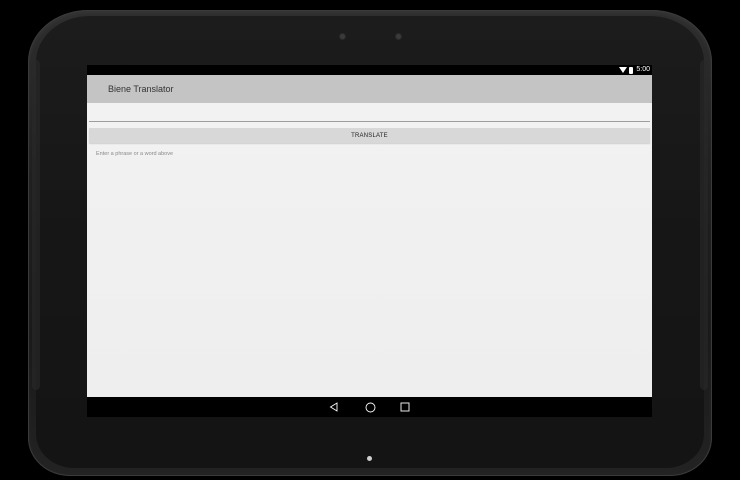  Describe the element at coordinates (141, 89) in the screenshot. I see `app-title: Biene Translator` at that location.